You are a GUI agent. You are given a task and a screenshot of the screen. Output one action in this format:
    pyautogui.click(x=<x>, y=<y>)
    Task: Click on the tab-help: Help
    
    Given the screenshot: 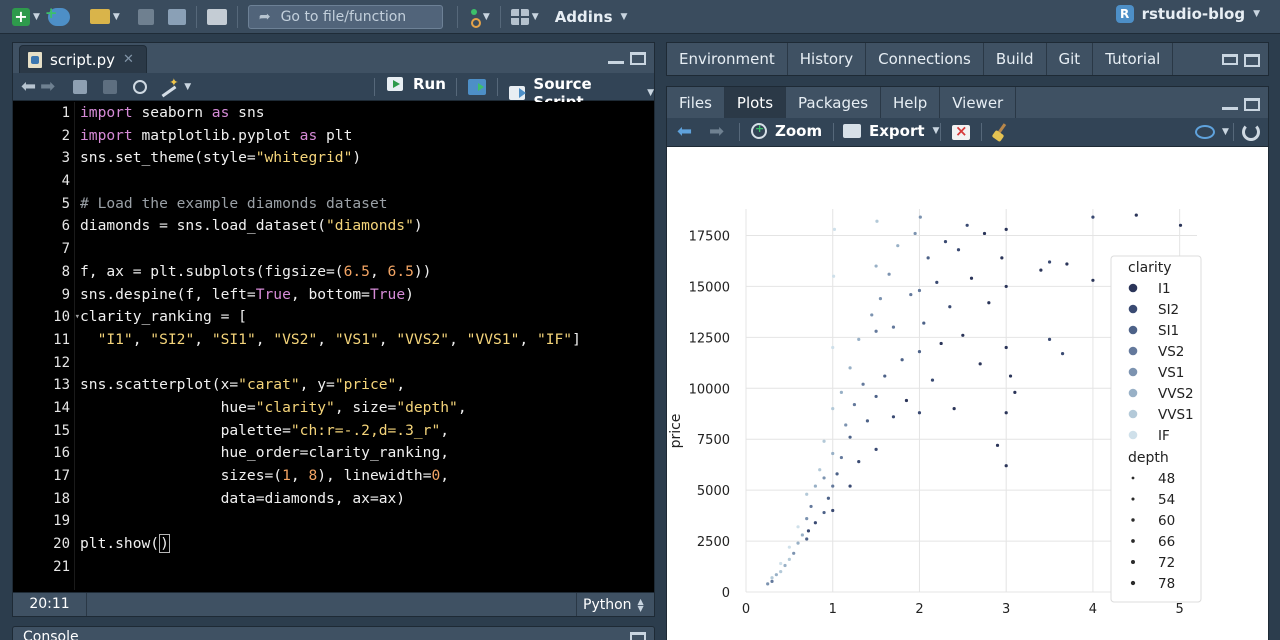 What is the action you would take?
    pyautogui.click(x=911, y=102)
    